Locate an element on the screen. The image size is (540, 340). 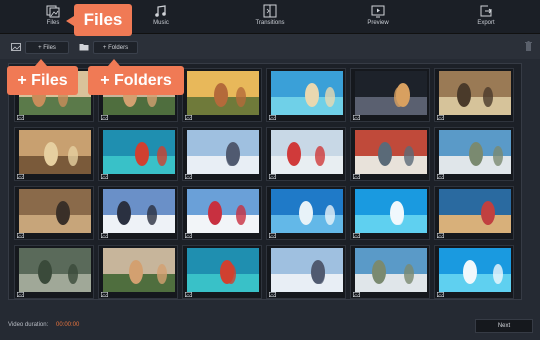
skier-photo is located at coordinates (139, 211).